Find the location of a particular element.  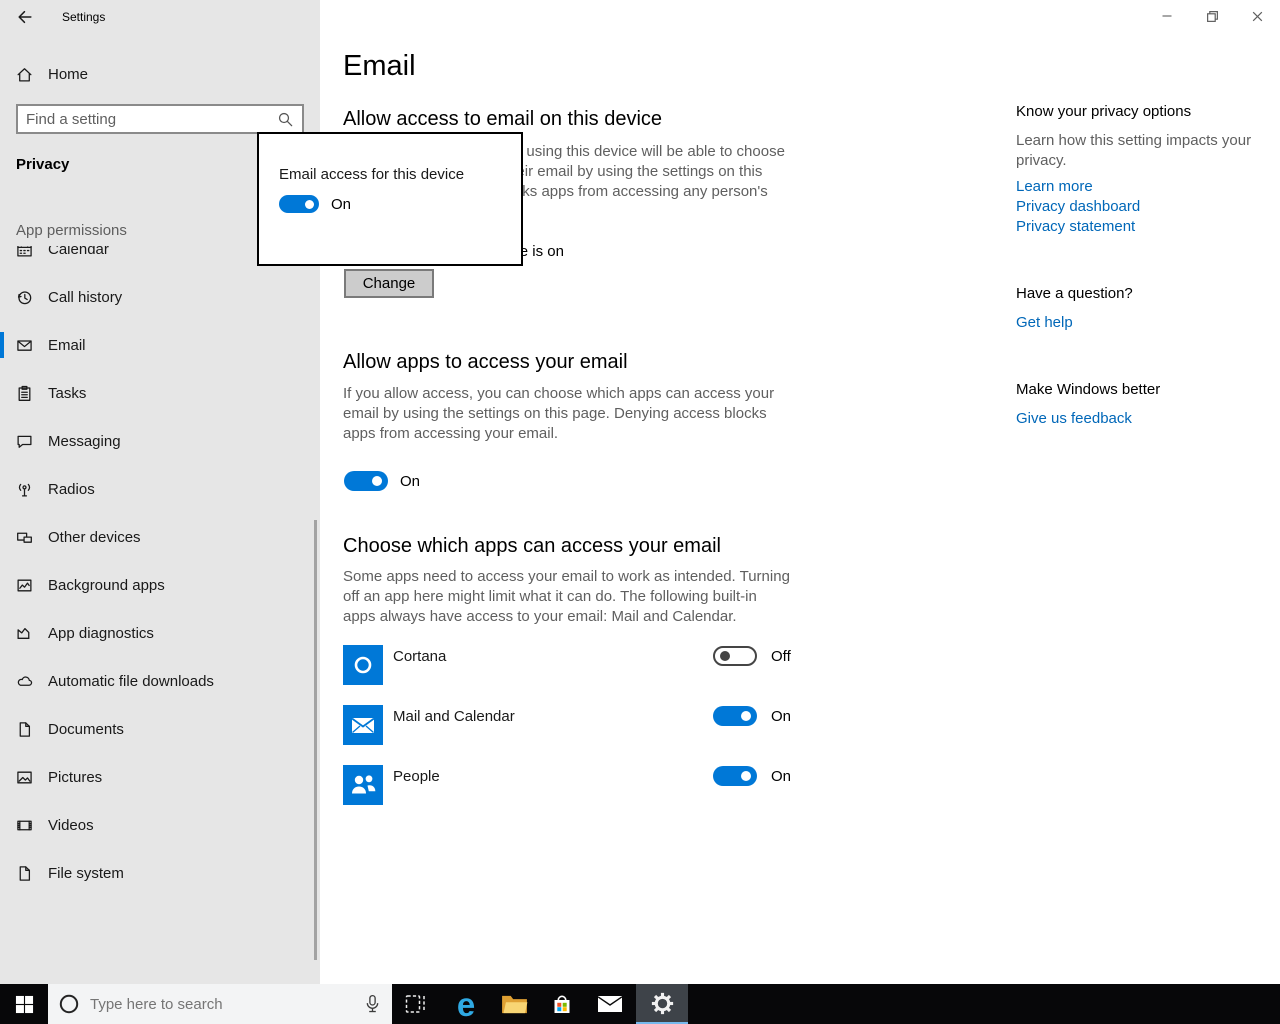

sidebar-item-messaging: Messaging is located at coordinates (160, 441).